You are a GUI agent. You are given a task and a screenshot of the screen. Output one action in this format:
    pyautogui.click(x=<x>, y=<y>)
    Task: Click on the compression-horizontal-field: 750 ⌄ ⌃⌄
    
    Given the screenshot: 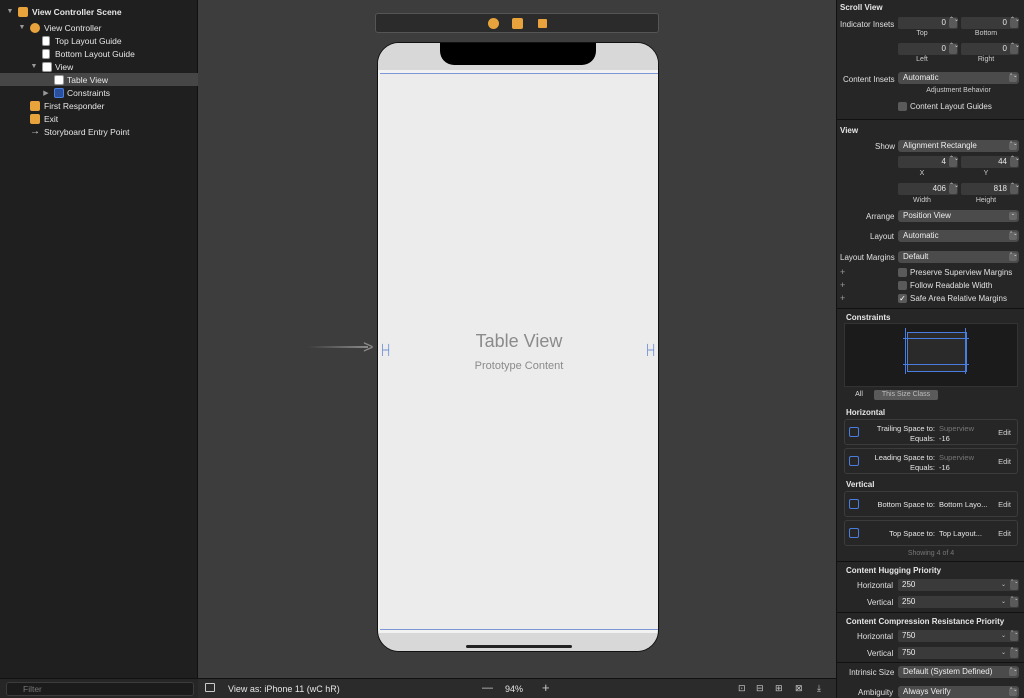 What is the action you would take?
    pyautogui.click(x=958, y=636)
    